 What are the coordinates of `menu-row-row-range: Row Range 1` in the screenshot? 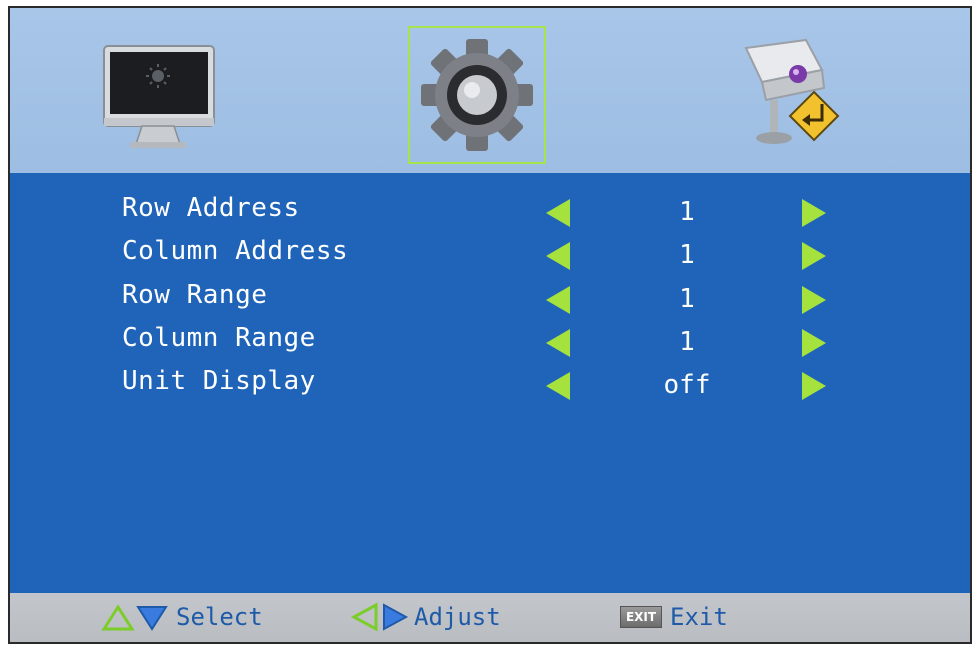 It's located at (490, 301).